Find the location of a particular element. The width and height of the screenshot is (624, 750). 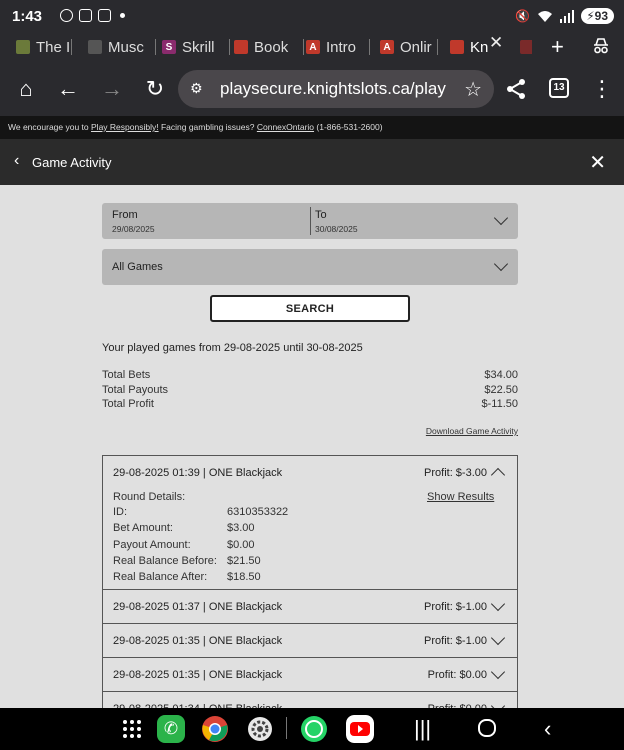

site-settings-icon: ⚙ is located at coordinates (196, 88).